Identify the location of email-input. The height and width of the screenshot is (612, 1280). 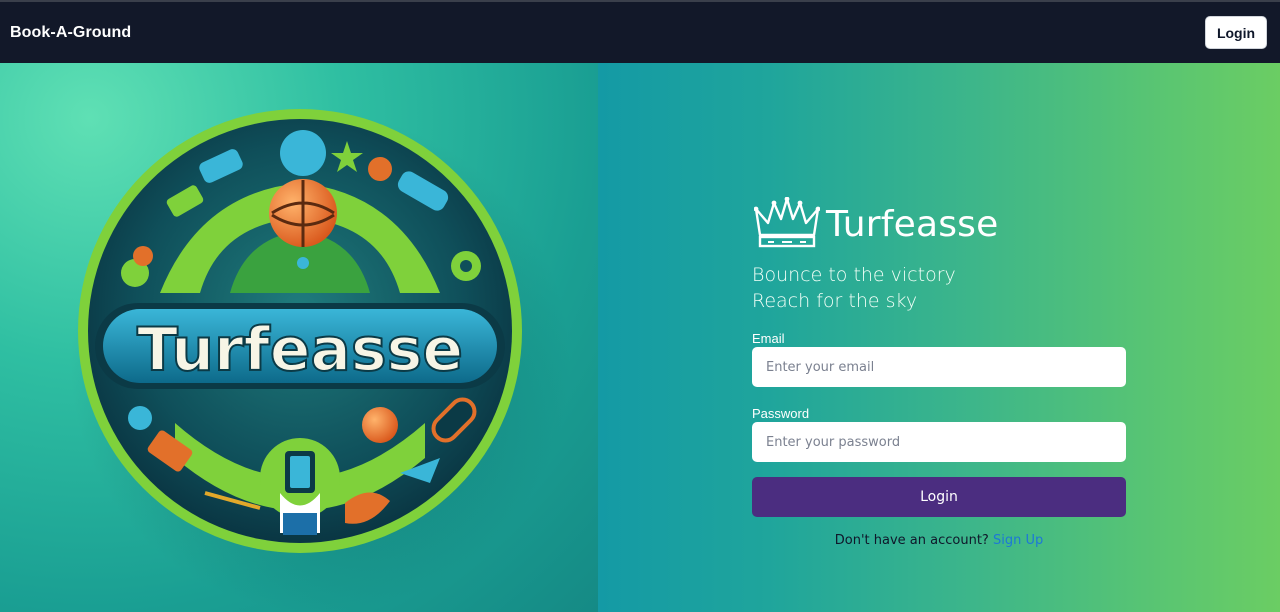
(939, 367).